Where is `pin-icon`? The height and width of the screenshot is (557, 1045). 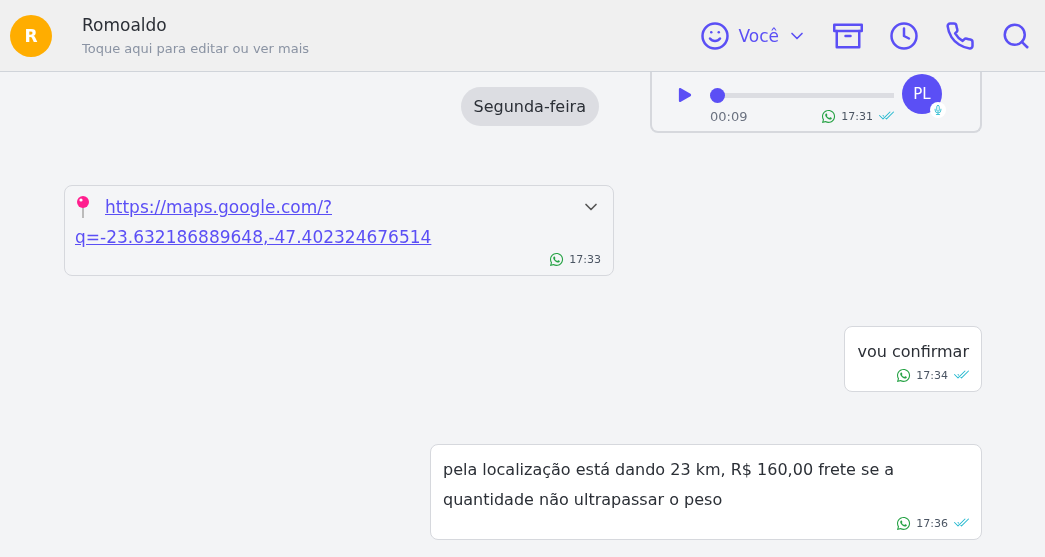
pin-icon is located at coordinates (83, 207).